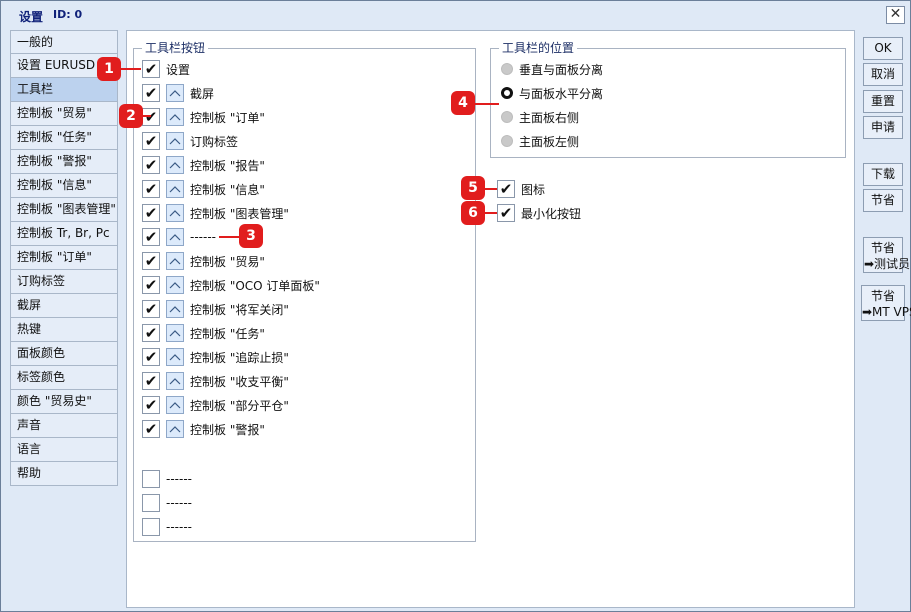  I want to click on sidebar-item: 控制板 "订单", so click(64, 258).